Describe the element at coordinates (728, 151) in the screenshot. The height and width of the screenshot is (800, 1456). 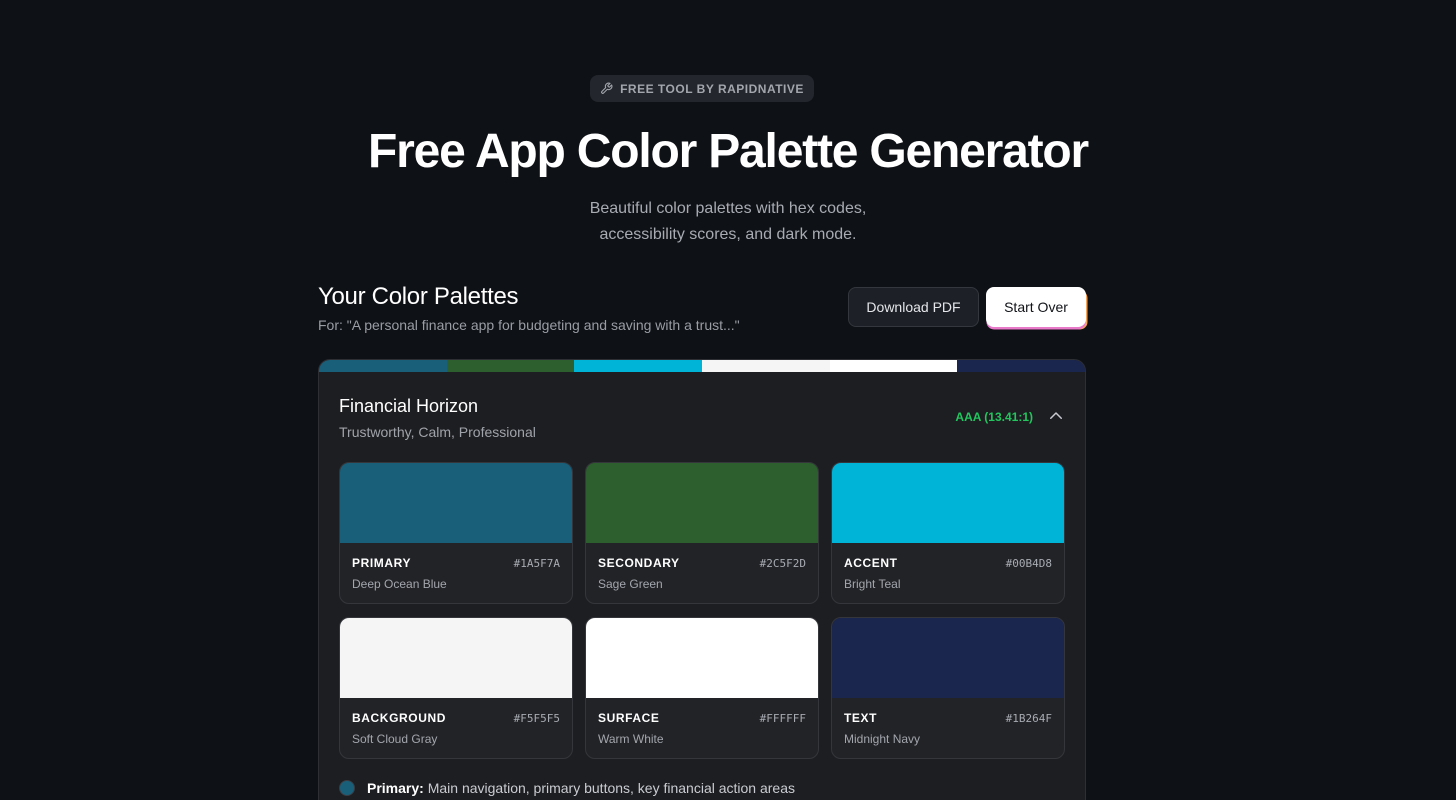
I see `page-title: Free App Color Palette Generator` at that location.